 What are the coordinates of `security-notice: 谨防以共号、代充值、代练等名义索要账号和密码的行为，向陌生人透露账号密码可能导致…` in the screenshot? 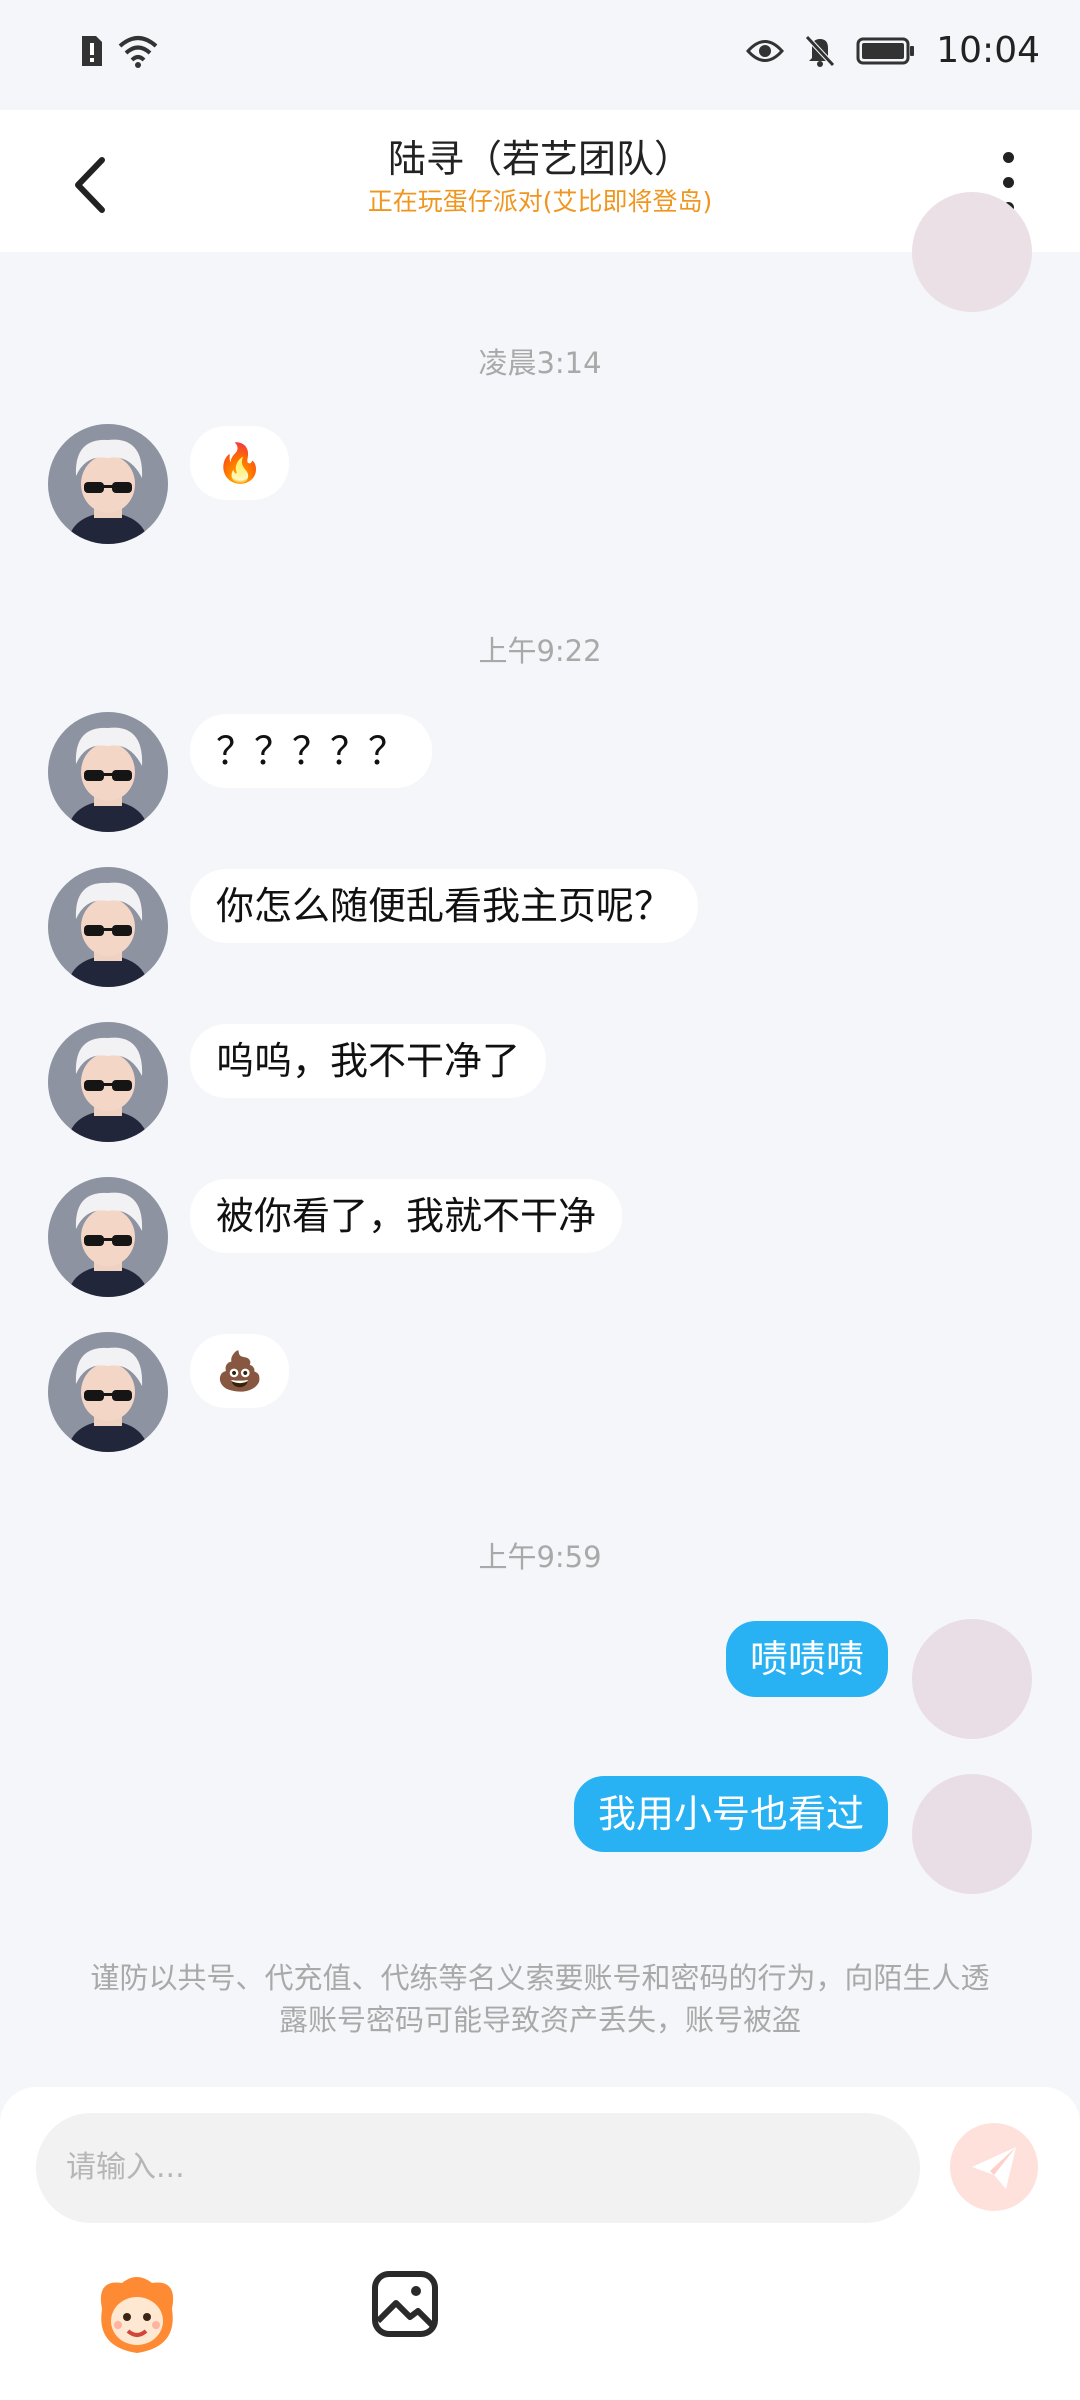 It's located at (540, 1999).